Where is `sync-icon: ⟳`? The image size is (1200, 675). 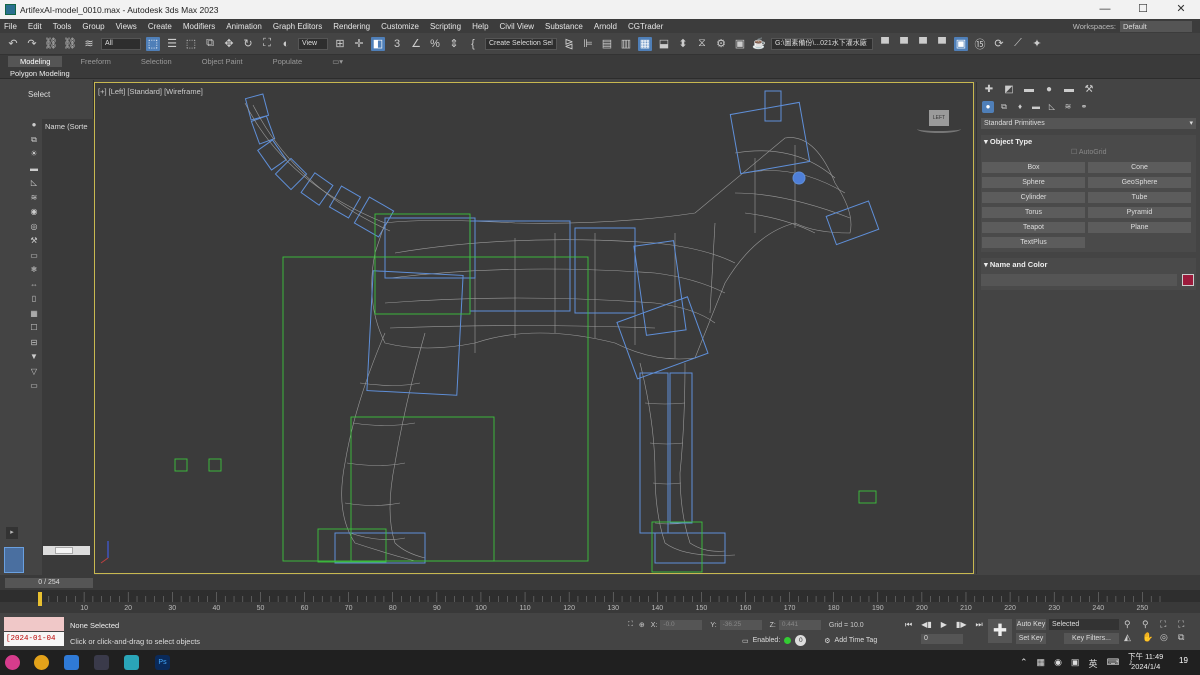 sync-icon: ⟳ is located at coordinates (999, 44).